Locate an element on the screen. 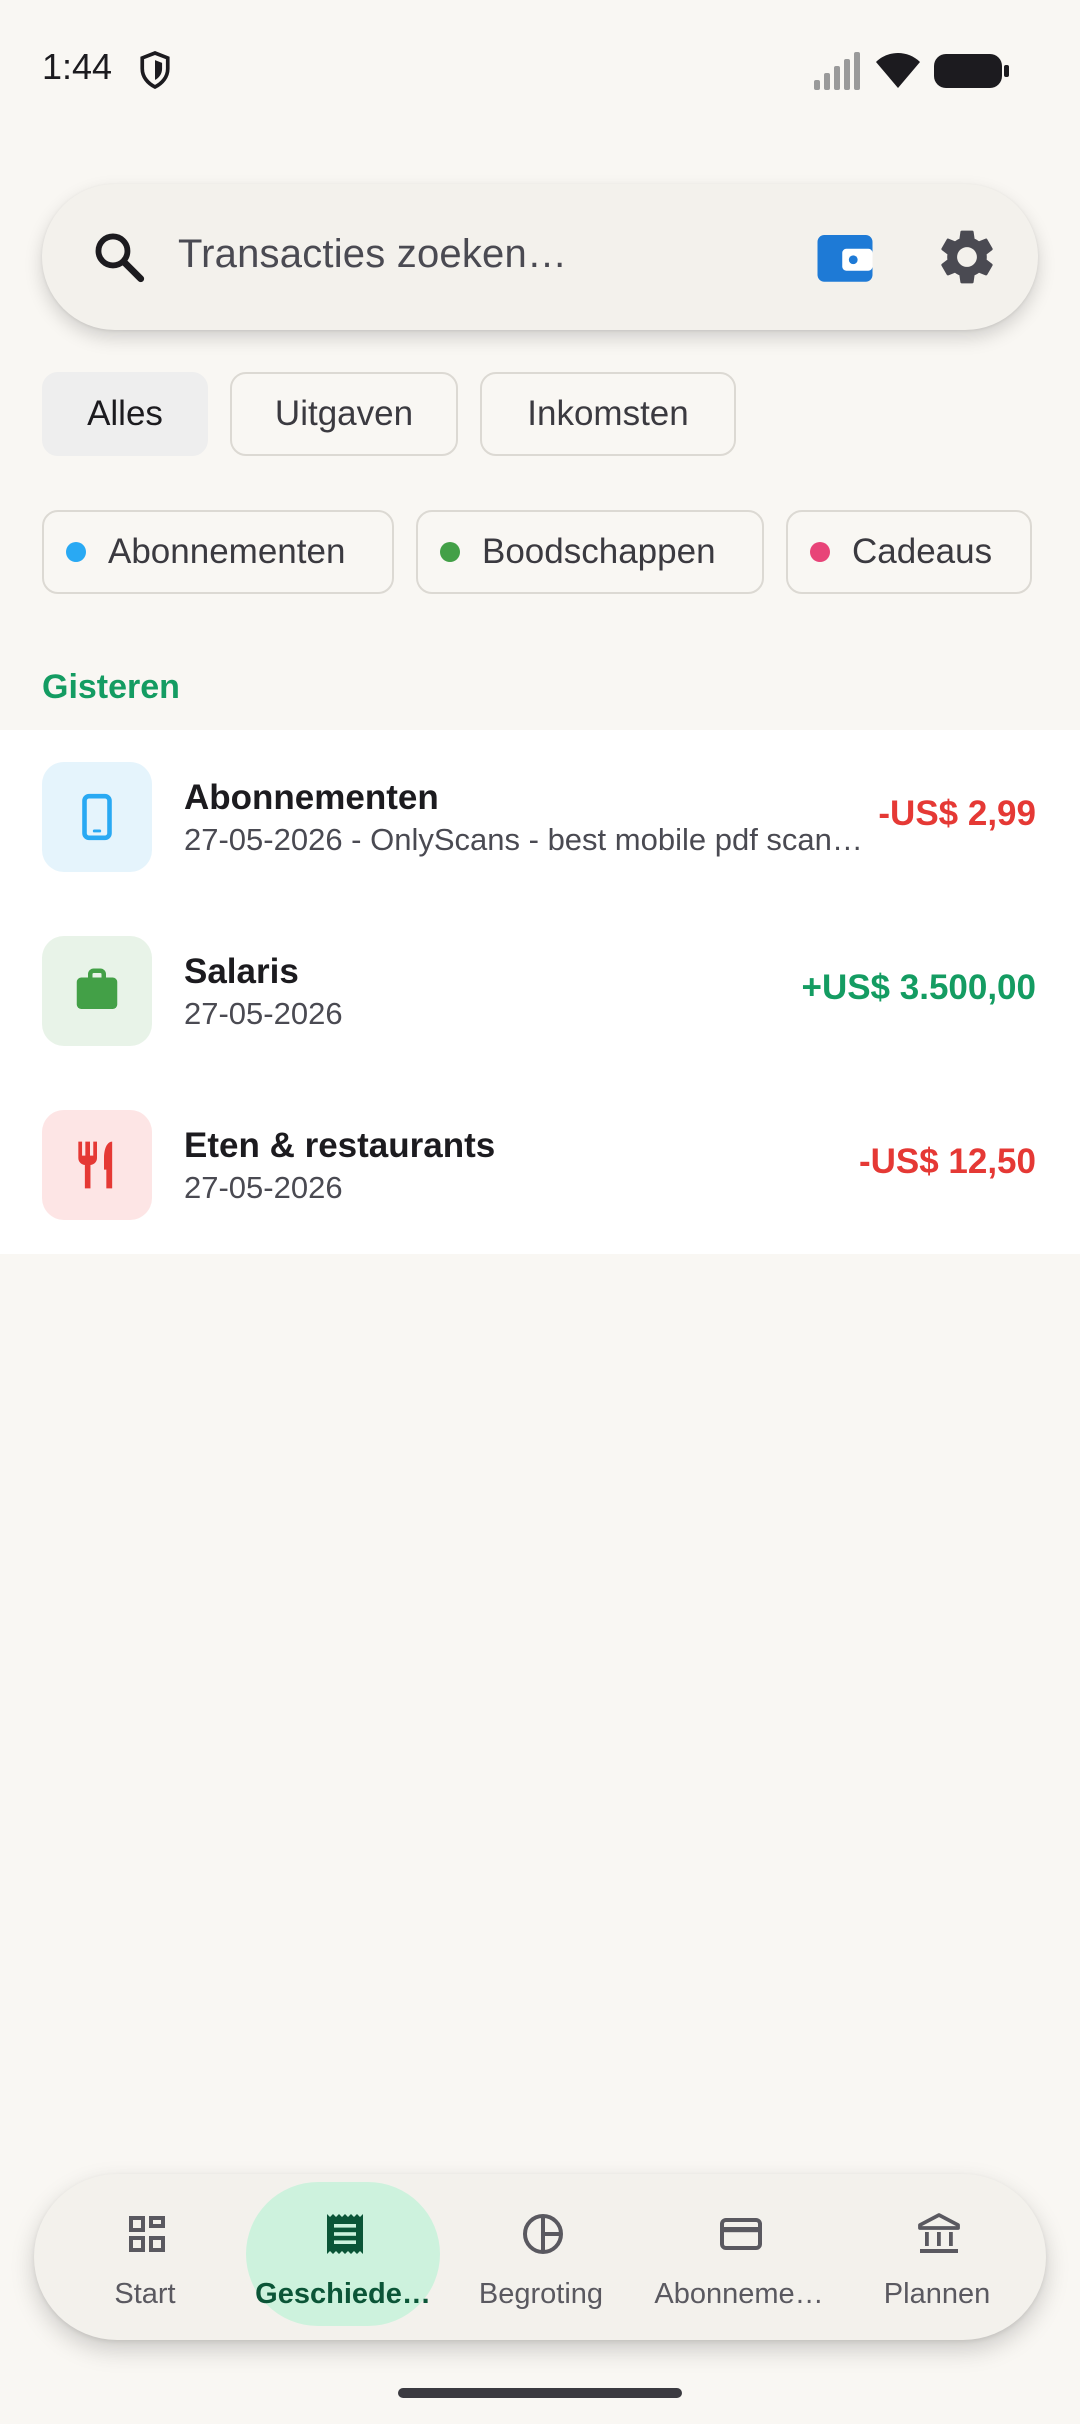  search-icon is located at coordinates (119, 257).